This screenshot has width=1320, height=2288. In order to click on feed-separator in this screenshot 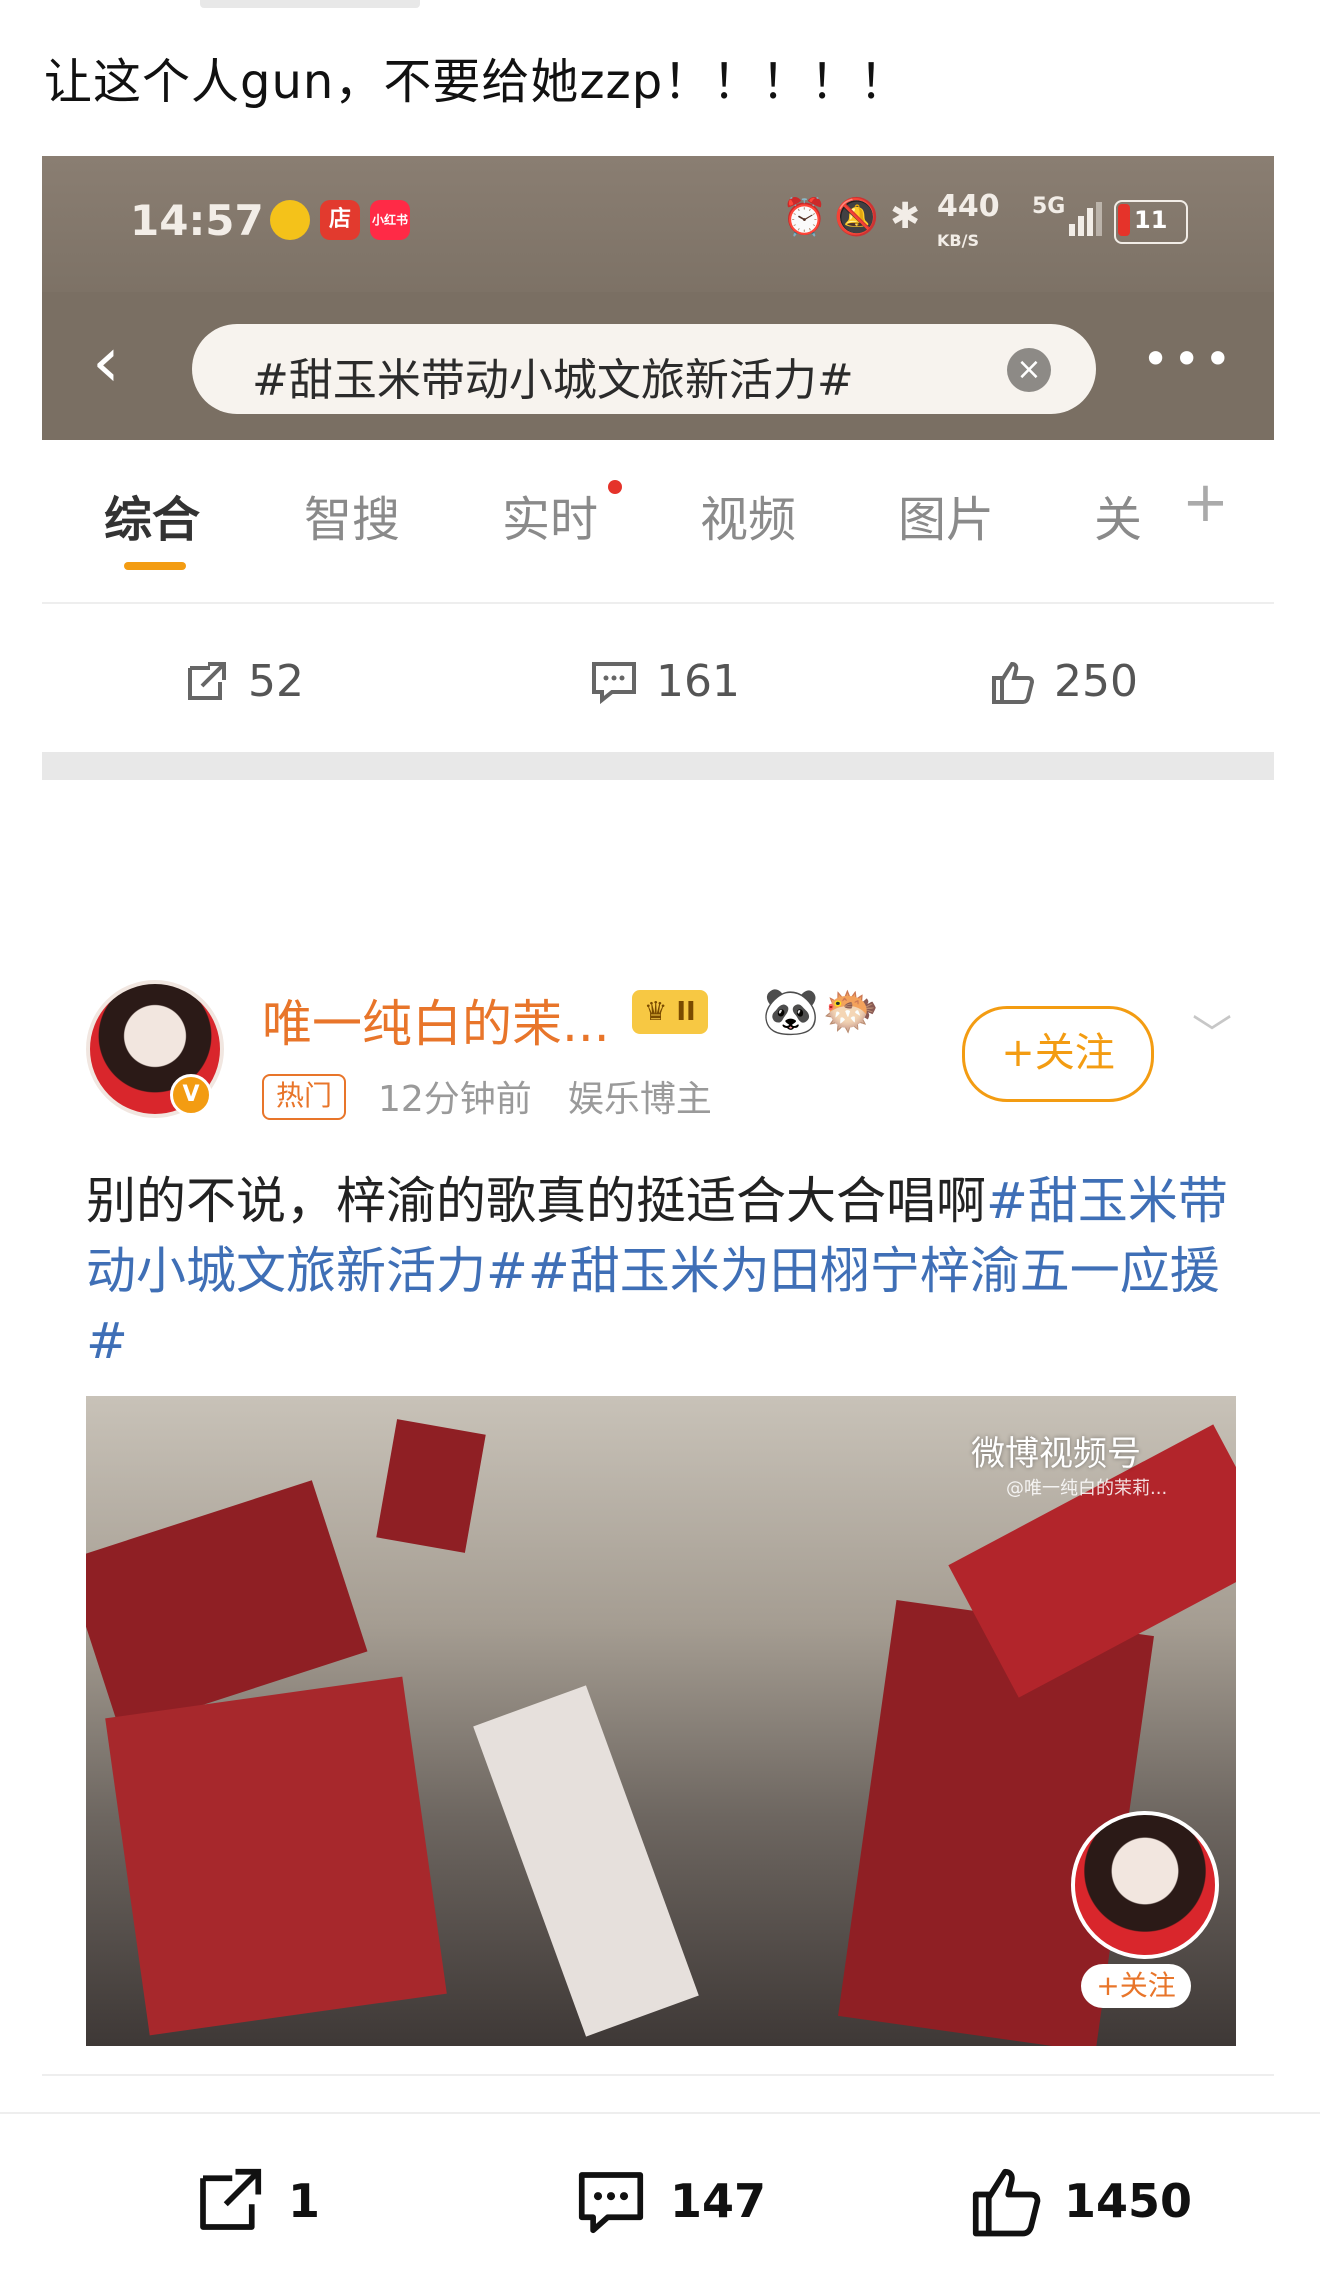, I will do `click(658, 766)`.